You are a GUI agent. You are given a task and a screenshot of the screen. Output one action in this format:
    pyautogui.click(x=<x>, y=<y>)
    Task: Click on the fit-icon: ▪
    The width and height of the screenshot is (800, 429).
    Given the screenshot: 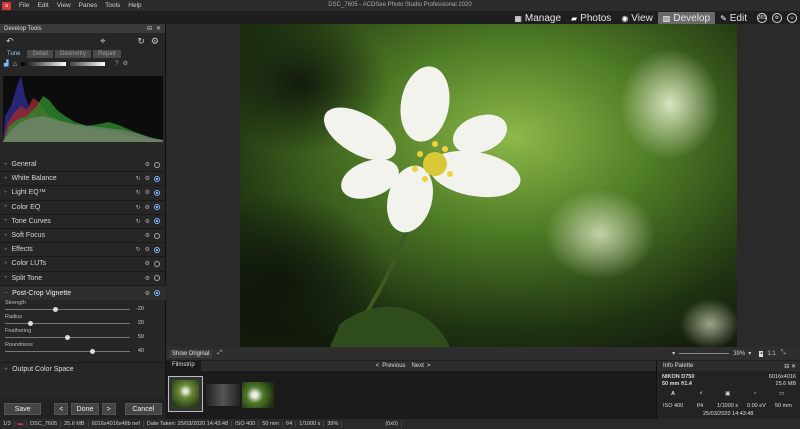 What is the action you would take?
    pyautogui.click(x=761, y=353)
    